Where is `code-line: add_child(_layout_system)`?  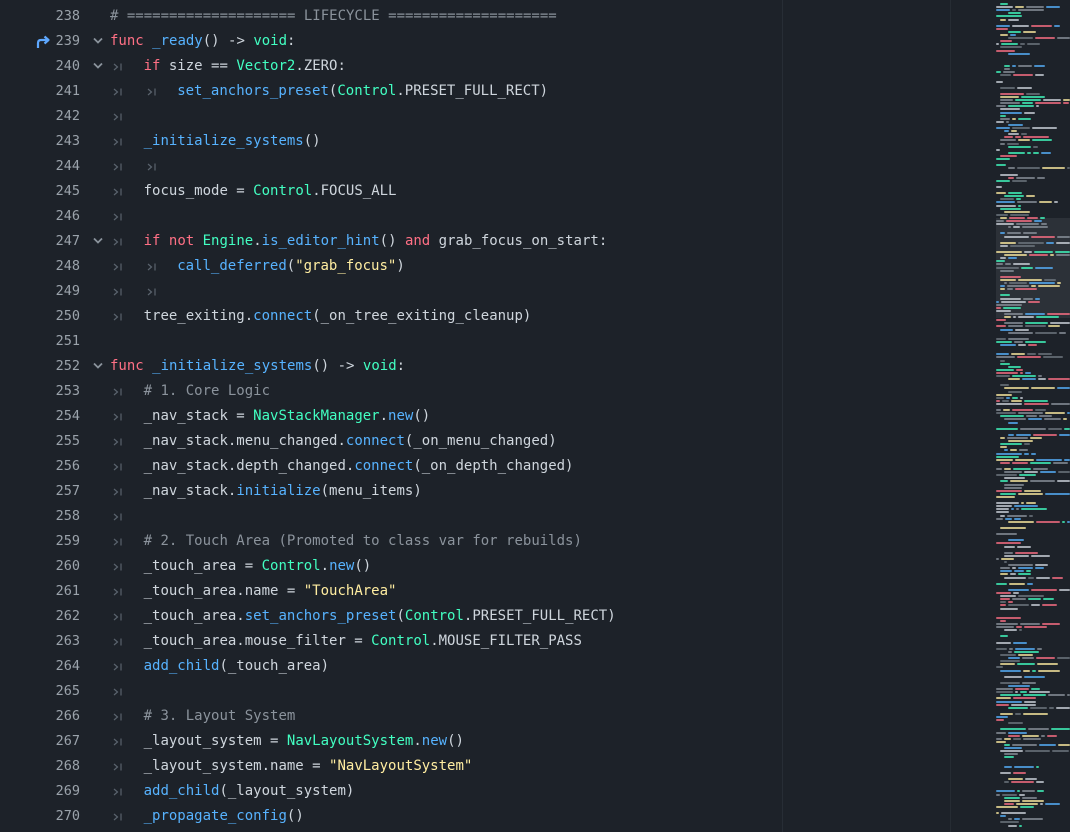
code-line: add_child(_layout_system) is located at coordinates (446, 791).